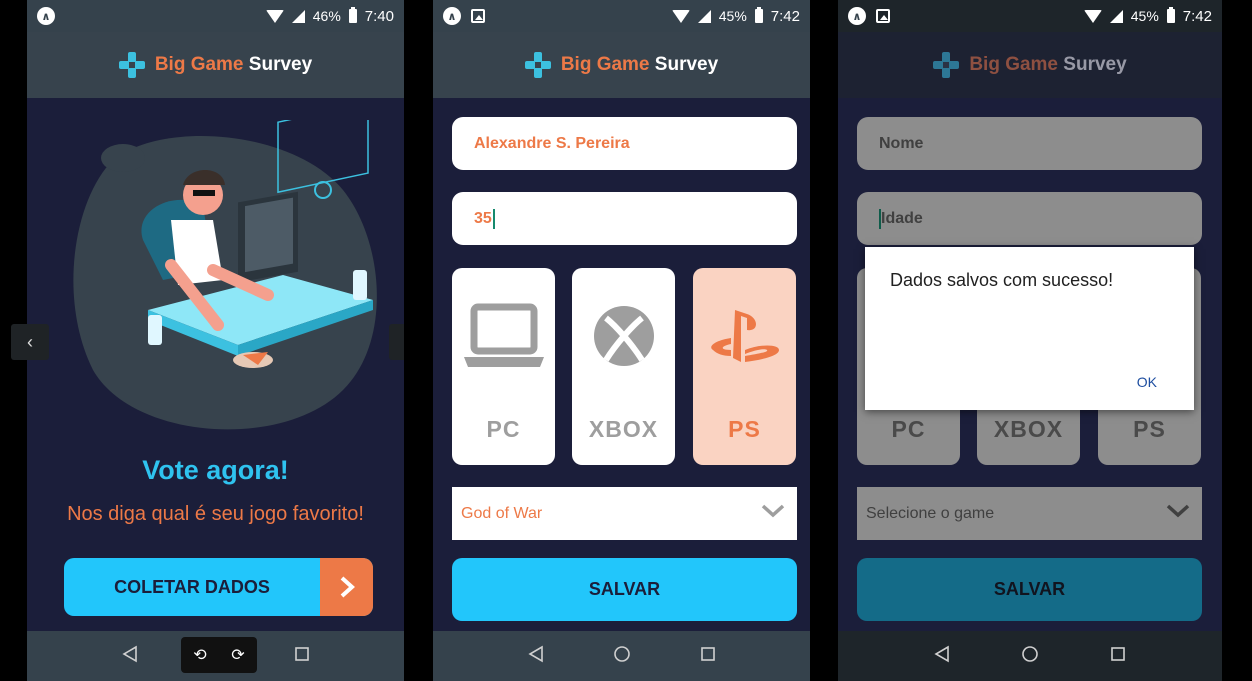 Image resolution: width=1252 pixels, height=681 pixels. What do you see at coordinates (192, 586) in the screenshot?
I see `collect-data-label: COLETAR DADOS` at bounding box center [192, 586].